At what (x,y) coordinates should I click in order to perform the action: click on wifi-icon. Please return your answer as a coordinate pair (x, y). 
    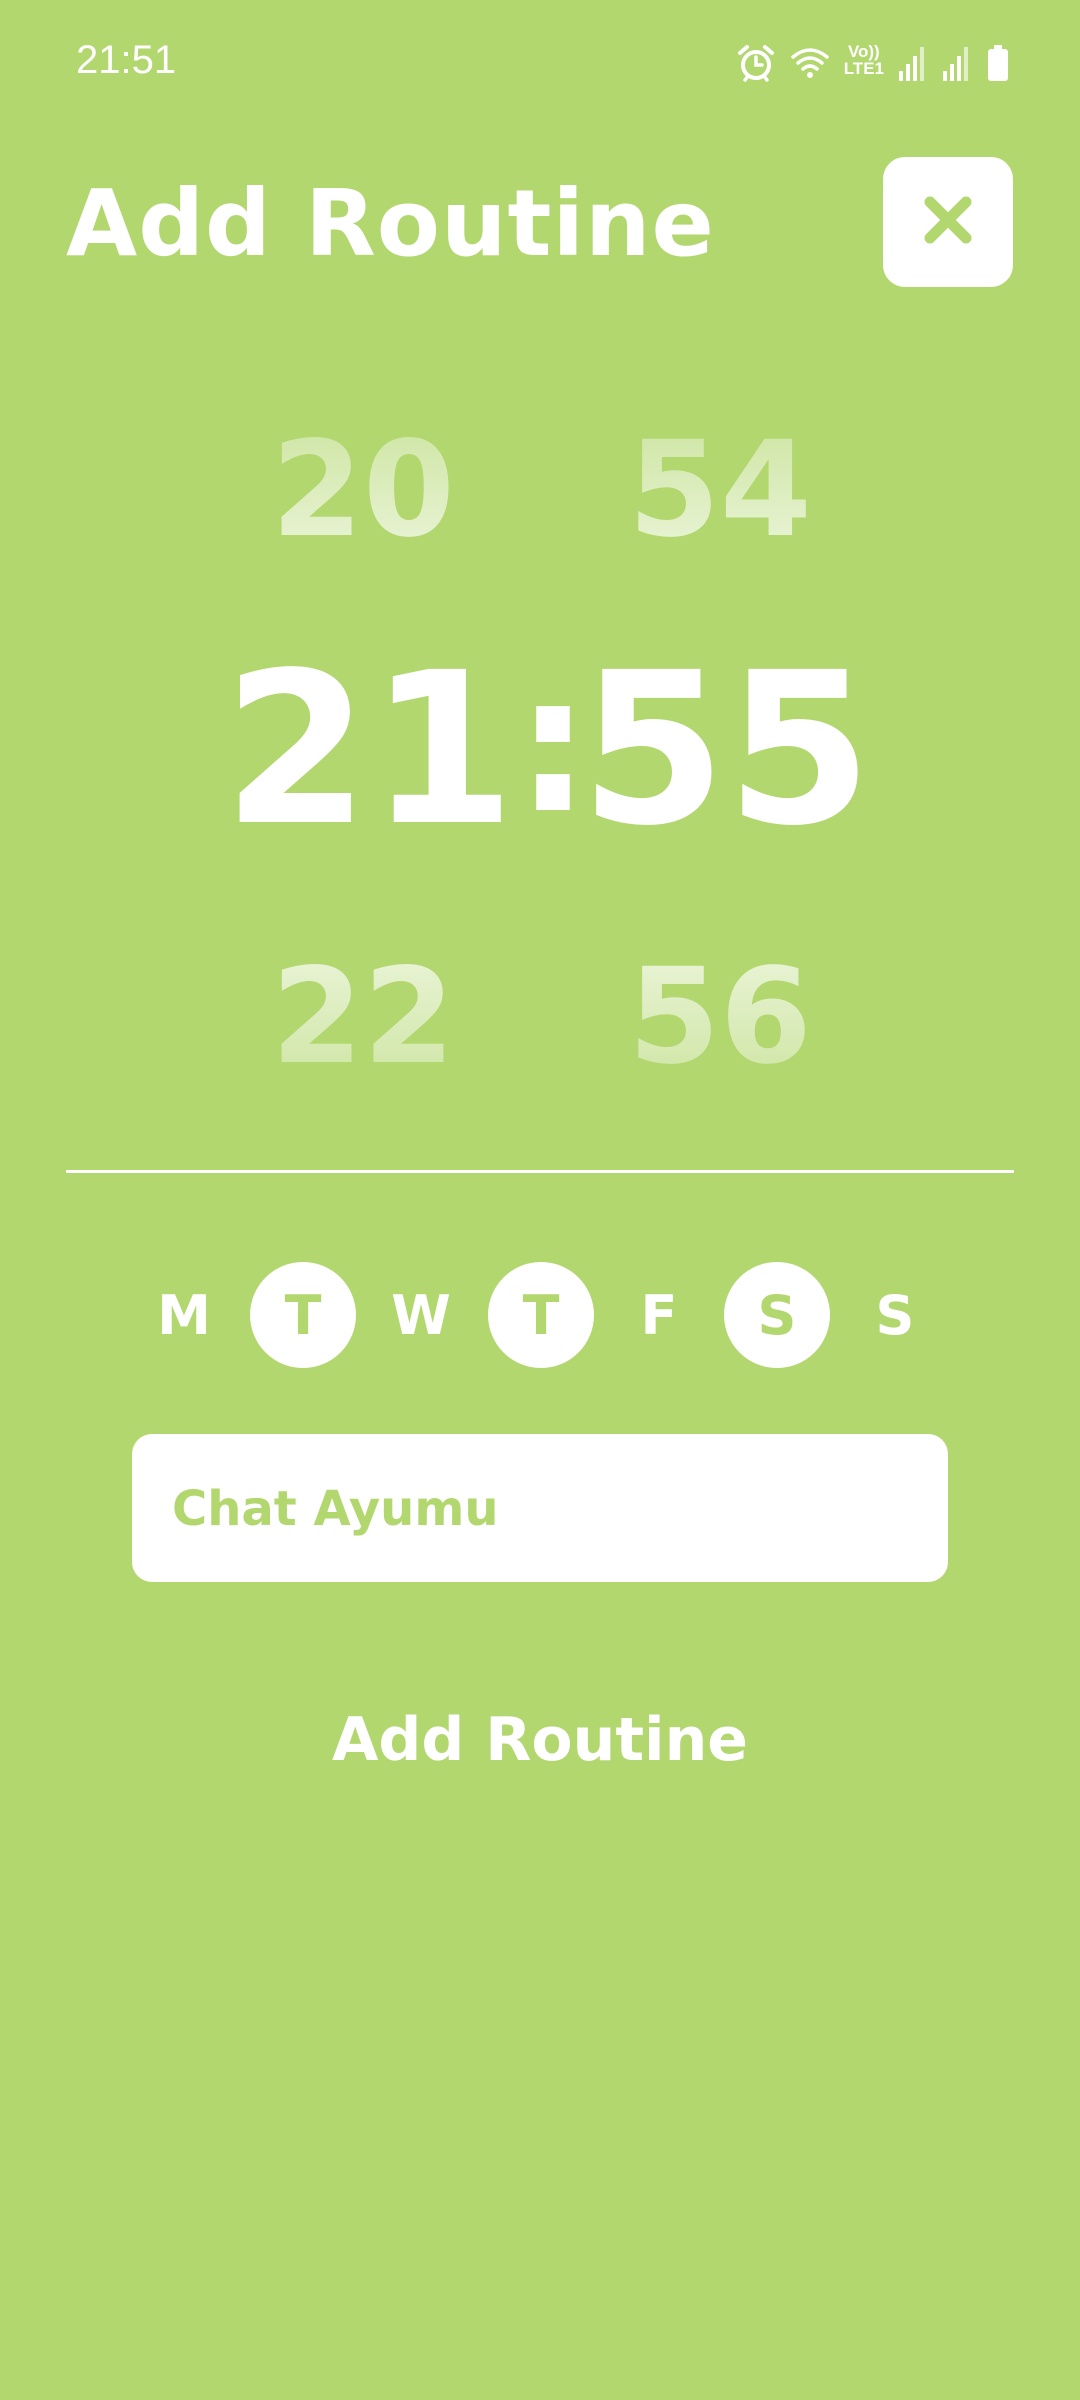
    Looking at the image, I should click on (810, 63).